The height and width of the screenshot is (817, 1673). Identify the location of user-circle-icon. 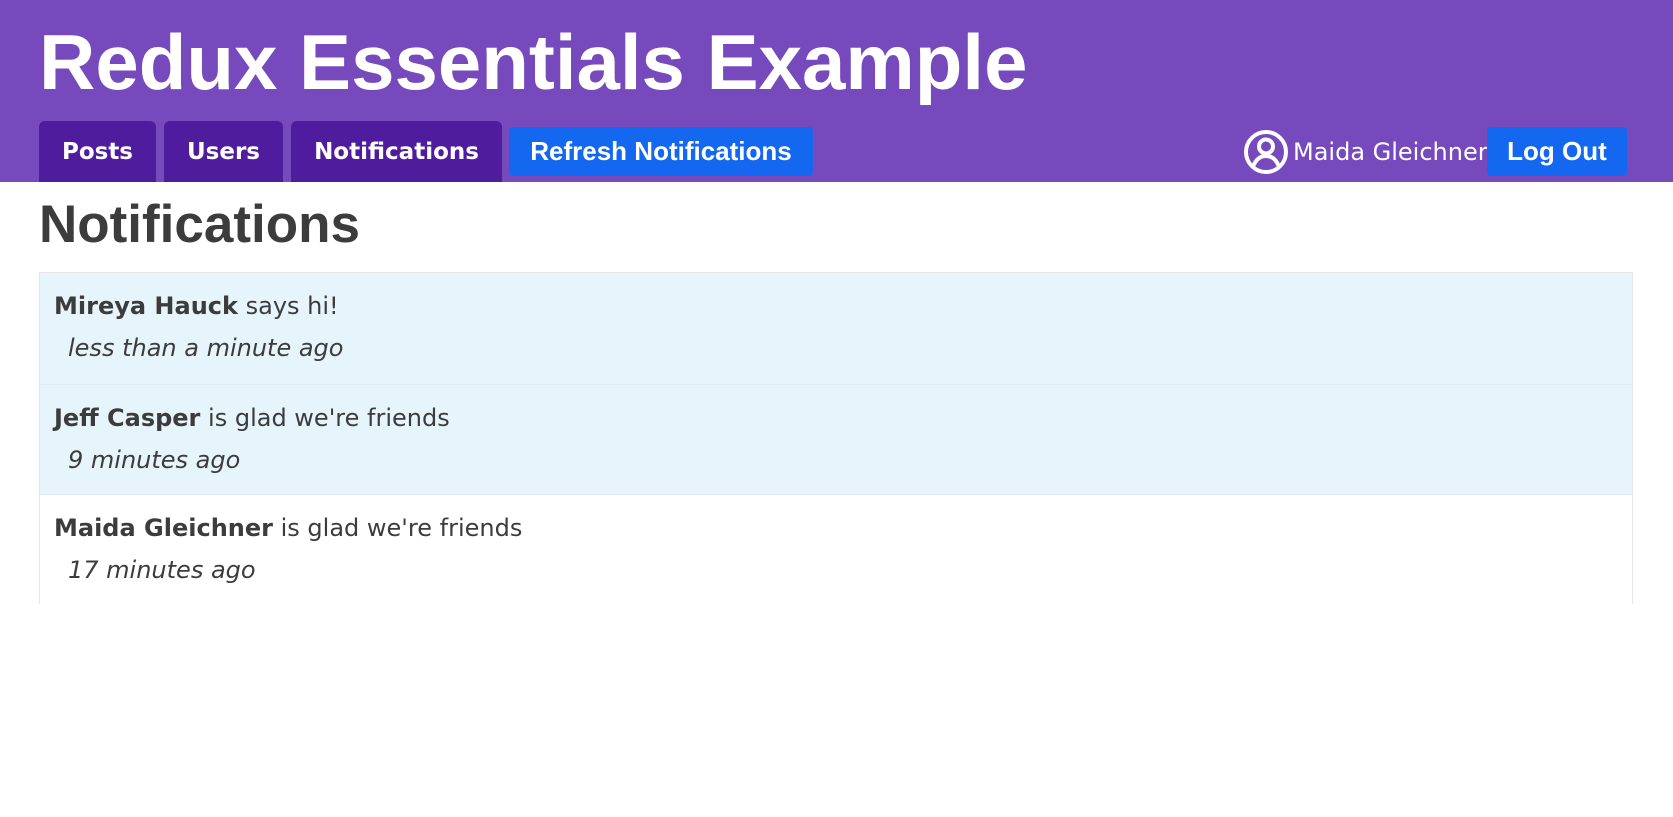
(1266, 152).